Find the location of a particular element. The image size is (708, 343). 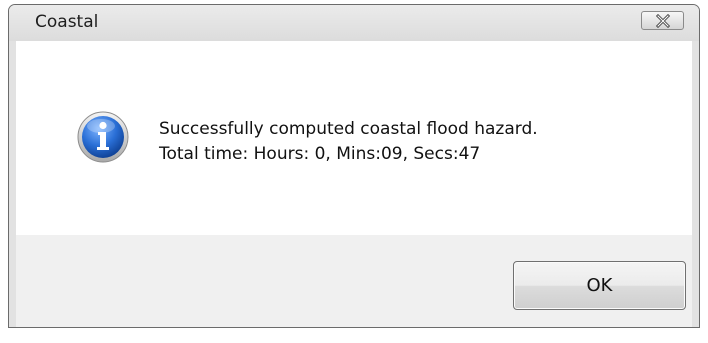

close-icon is located at coordinates (663, 21).